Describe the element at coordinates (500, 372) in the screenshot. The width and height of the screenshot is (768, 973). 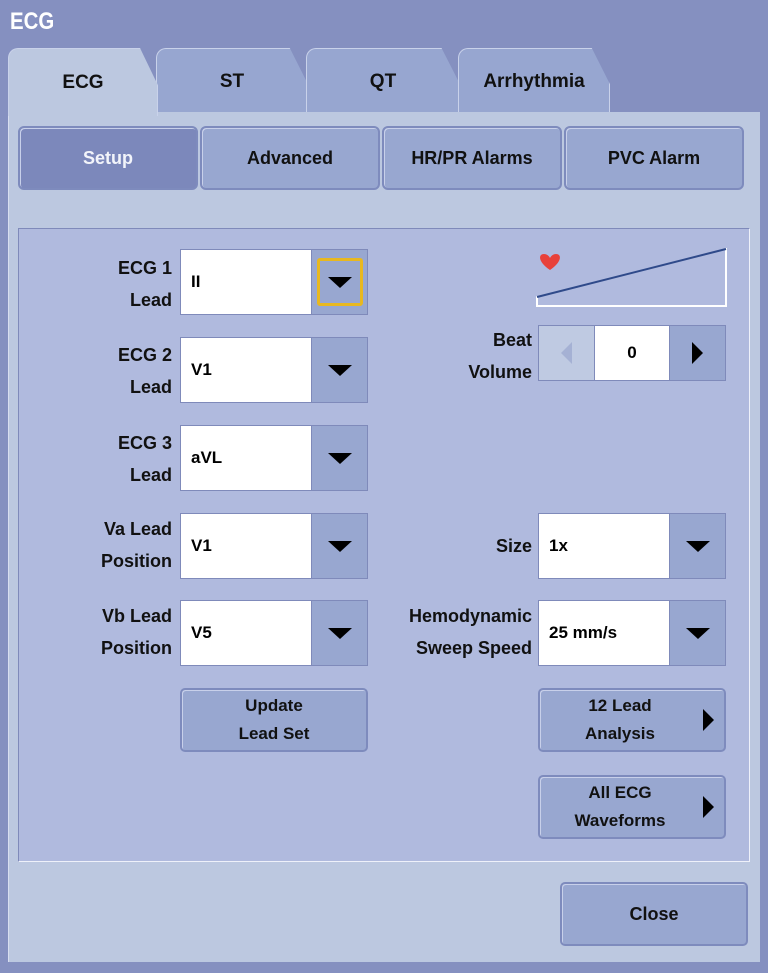
I see `label-line: Volume` at that location.